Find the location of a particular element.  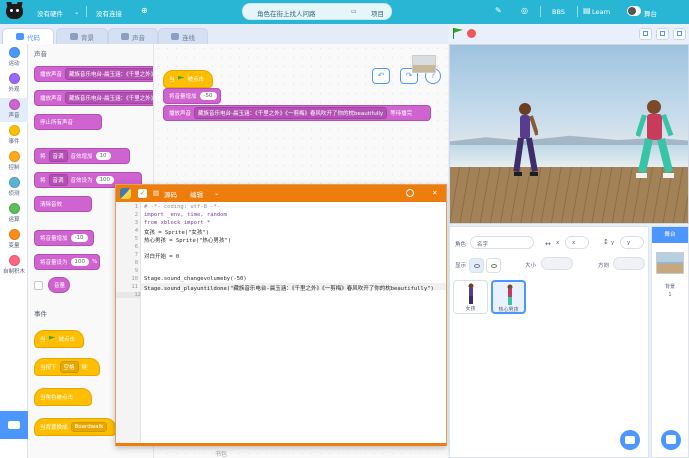

code-line: # -*- coding: utf-8 -*- is located at coordinates (182, 207).